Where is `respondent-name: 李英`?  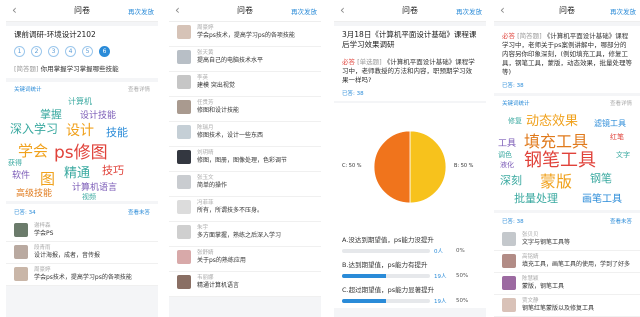
respondent-name: 李英 is located at coordinates (203, 78).